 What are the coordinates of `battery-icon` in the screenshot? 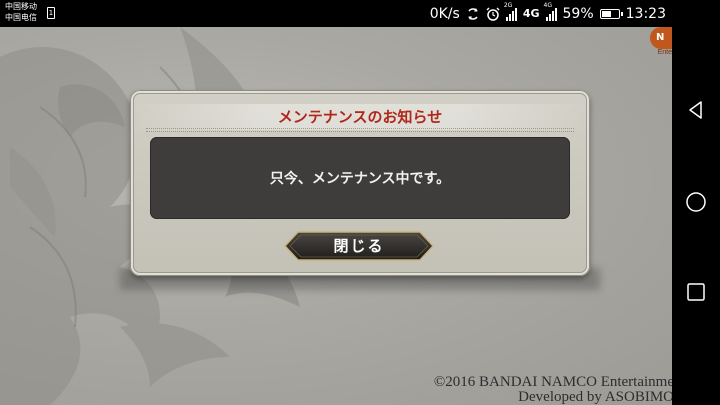 It's located at (611, 13).